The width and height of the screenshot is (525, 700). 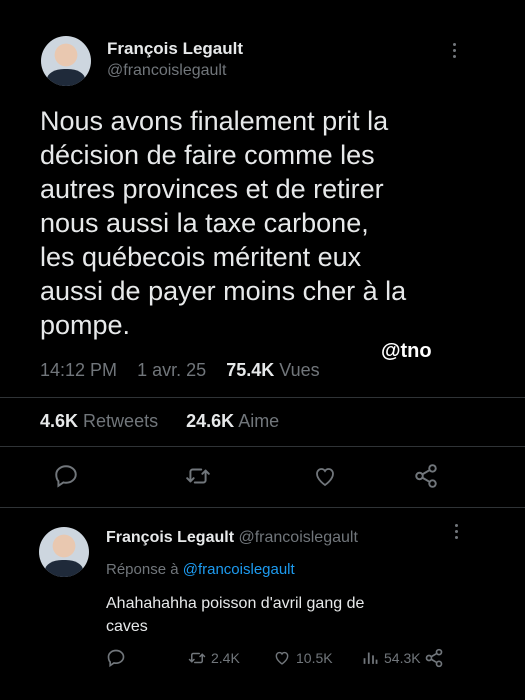 What do you see at coordinates (127, 626) in the screenshot?
I see `reply-line: caves` at bounding box center [127, 626].